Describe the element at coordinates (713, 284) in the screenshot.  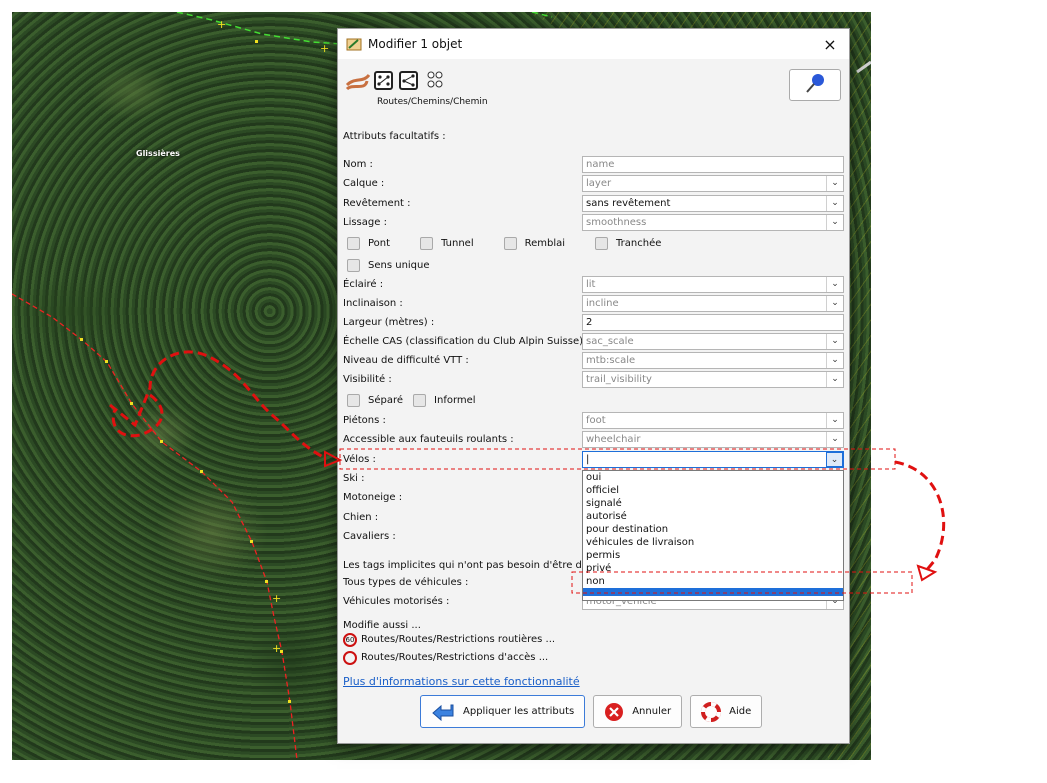
I see `lit-select: lit ⌄` at that location.